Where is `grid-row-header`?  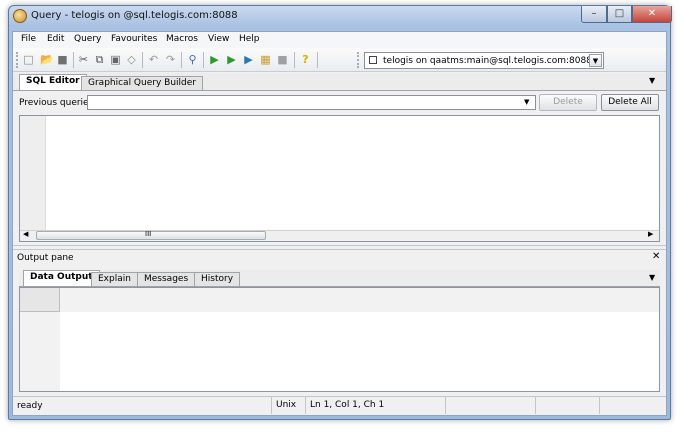
grid-row-header is located at coordinates (40, 351).